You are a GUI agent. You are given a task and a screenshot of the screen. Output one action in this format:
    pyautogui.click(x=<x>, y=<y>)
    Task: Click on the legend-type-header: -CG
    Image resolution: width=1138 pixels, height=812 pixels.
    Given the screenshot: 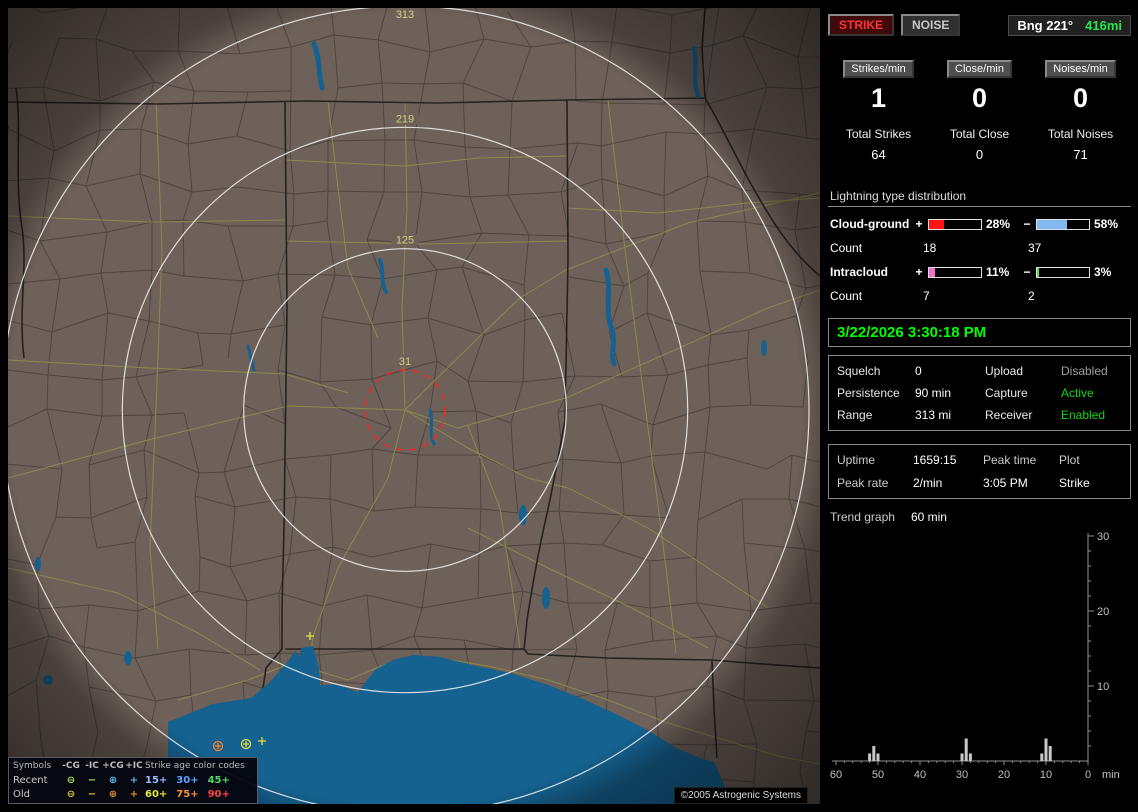 What is the action you would take?
    pyautogui.click(x=71, y=766)
    